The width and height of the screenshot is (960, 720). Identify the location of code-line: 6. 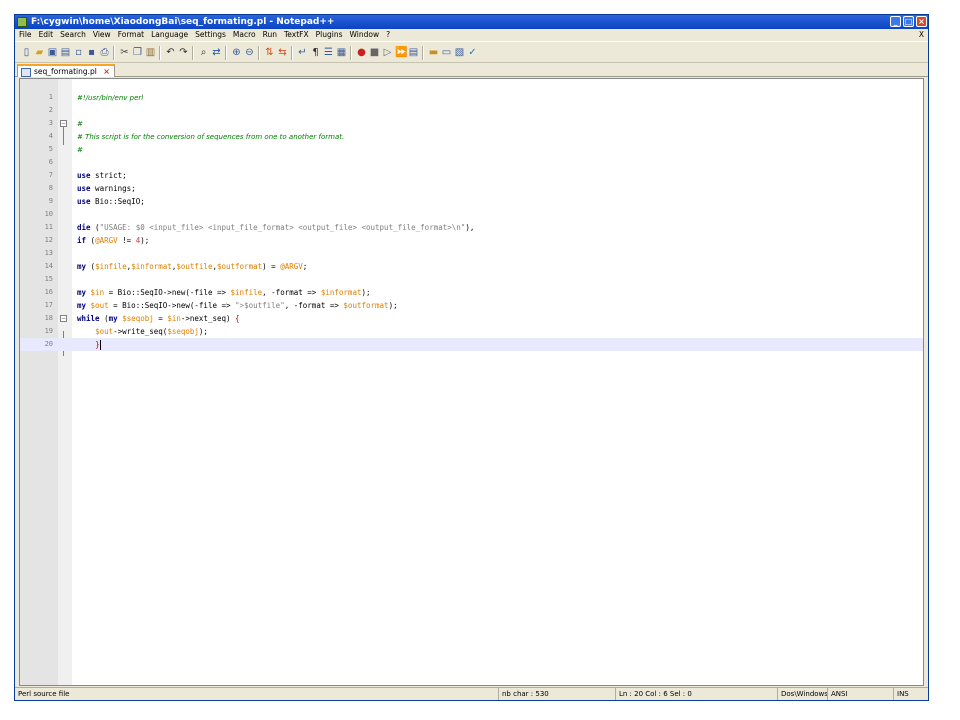
(471, 162).